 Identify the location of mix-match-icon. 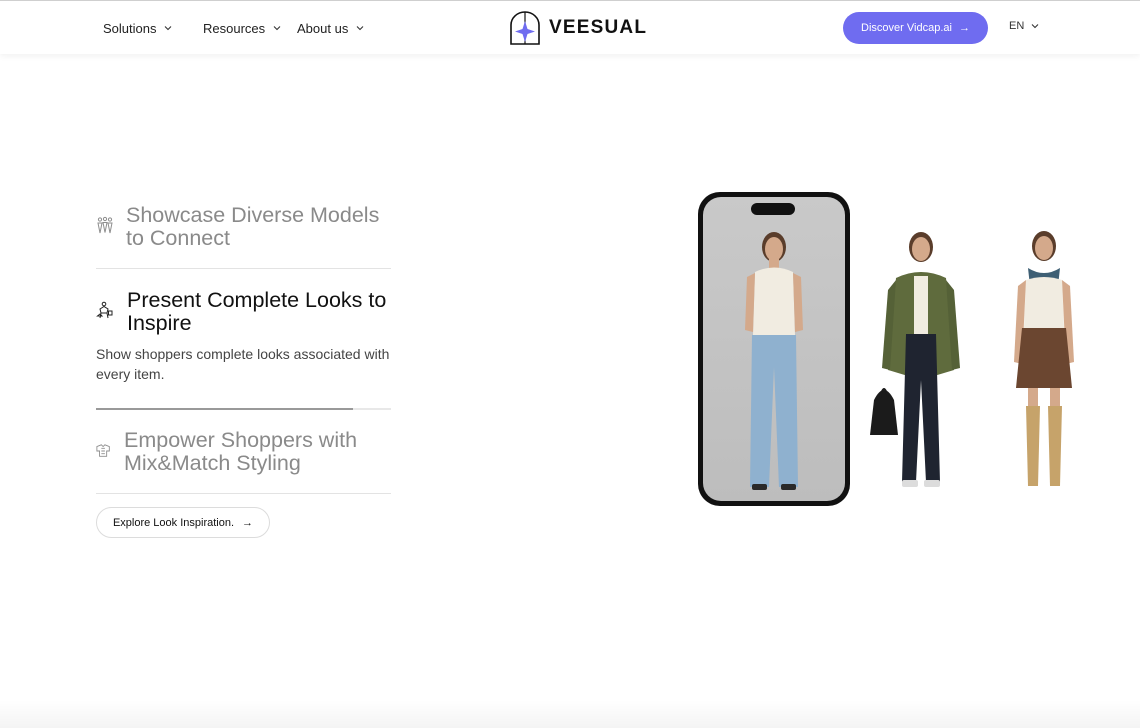
(103, 450).